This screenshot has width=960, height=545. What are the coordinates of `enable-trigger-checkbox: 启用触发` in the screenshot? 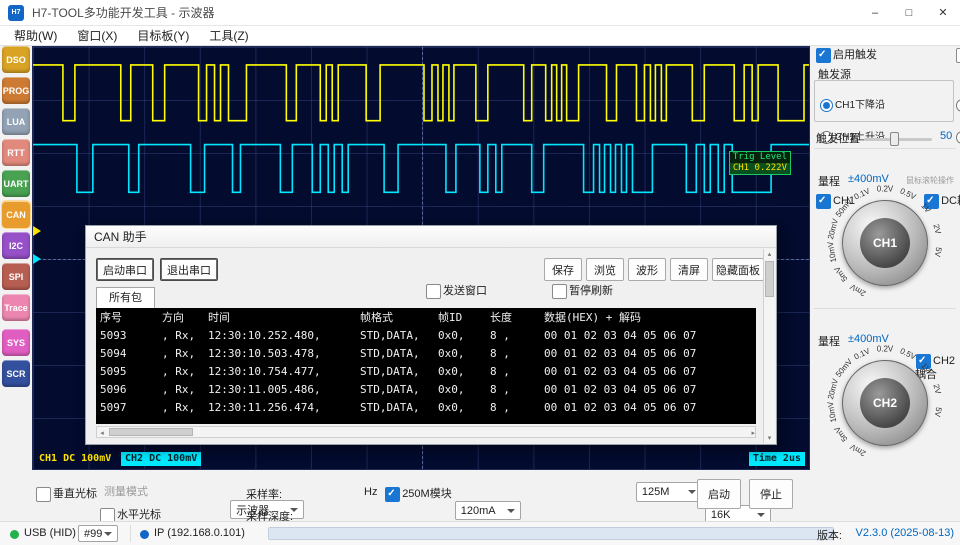 It's located at (846, 55).